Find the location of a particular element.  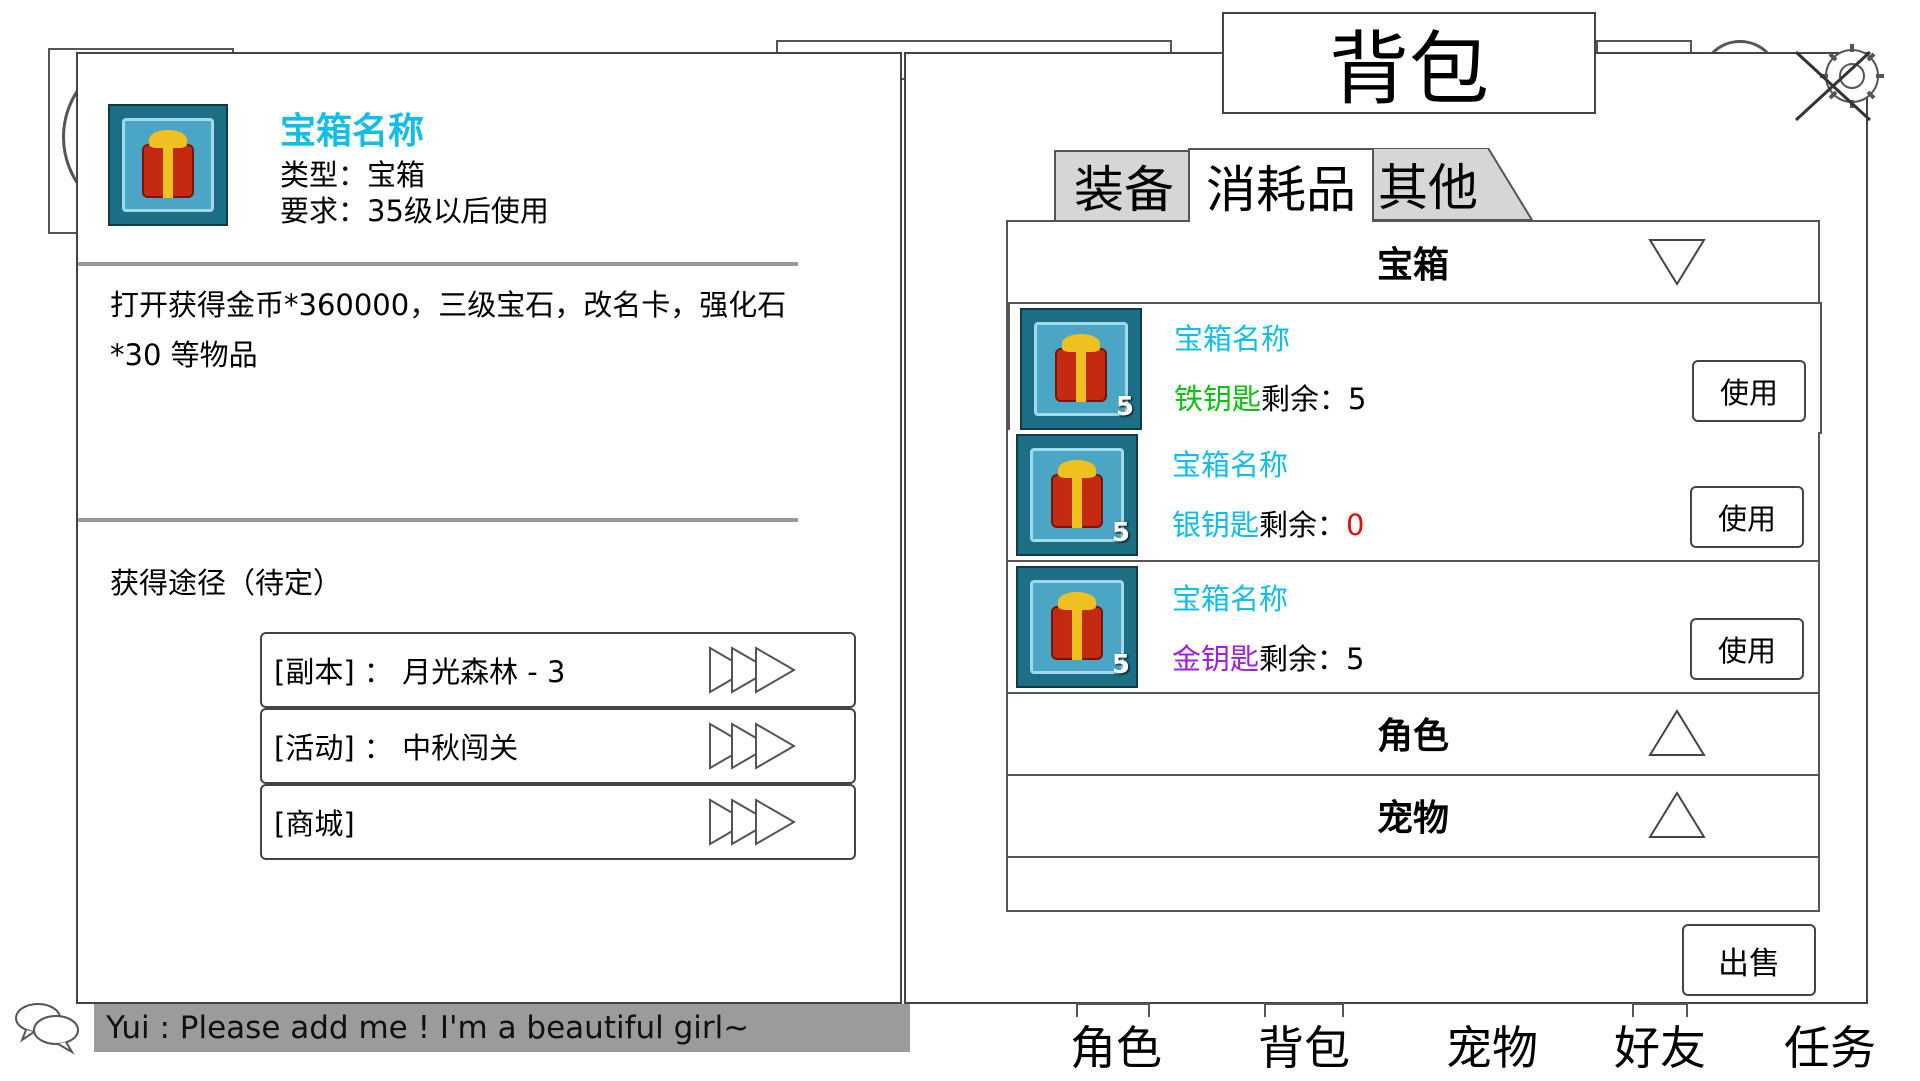

bag-title: 背包 is located at coordinates (1409, 64).